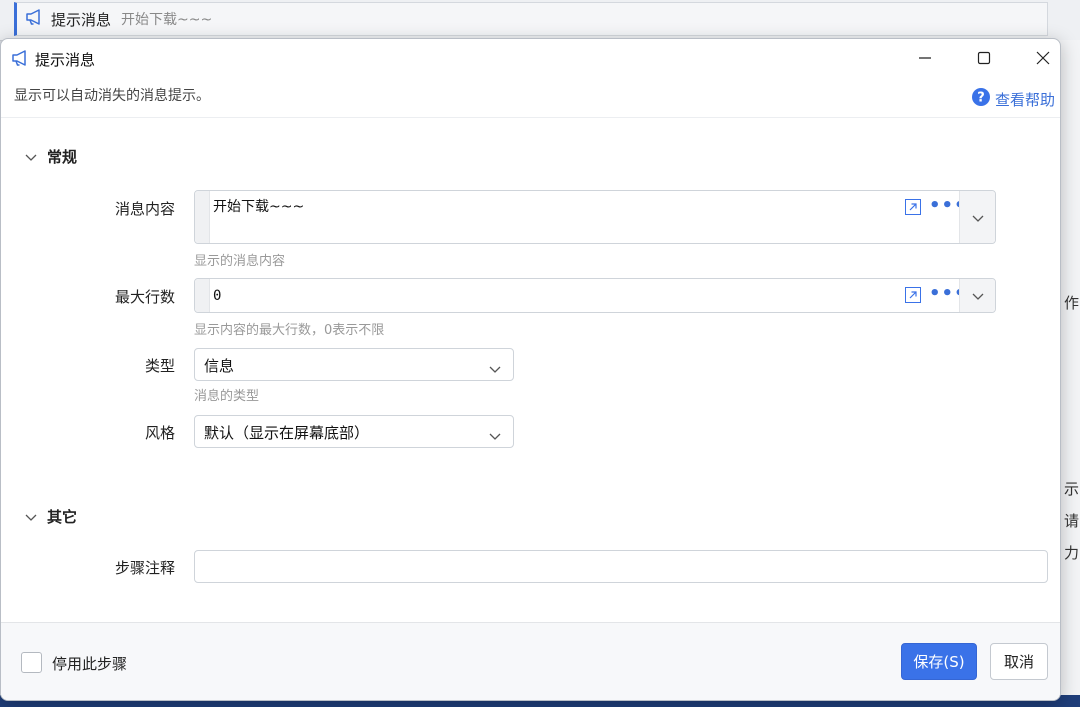  I want to click on type-selected-value: 信息, so click(219, 366).